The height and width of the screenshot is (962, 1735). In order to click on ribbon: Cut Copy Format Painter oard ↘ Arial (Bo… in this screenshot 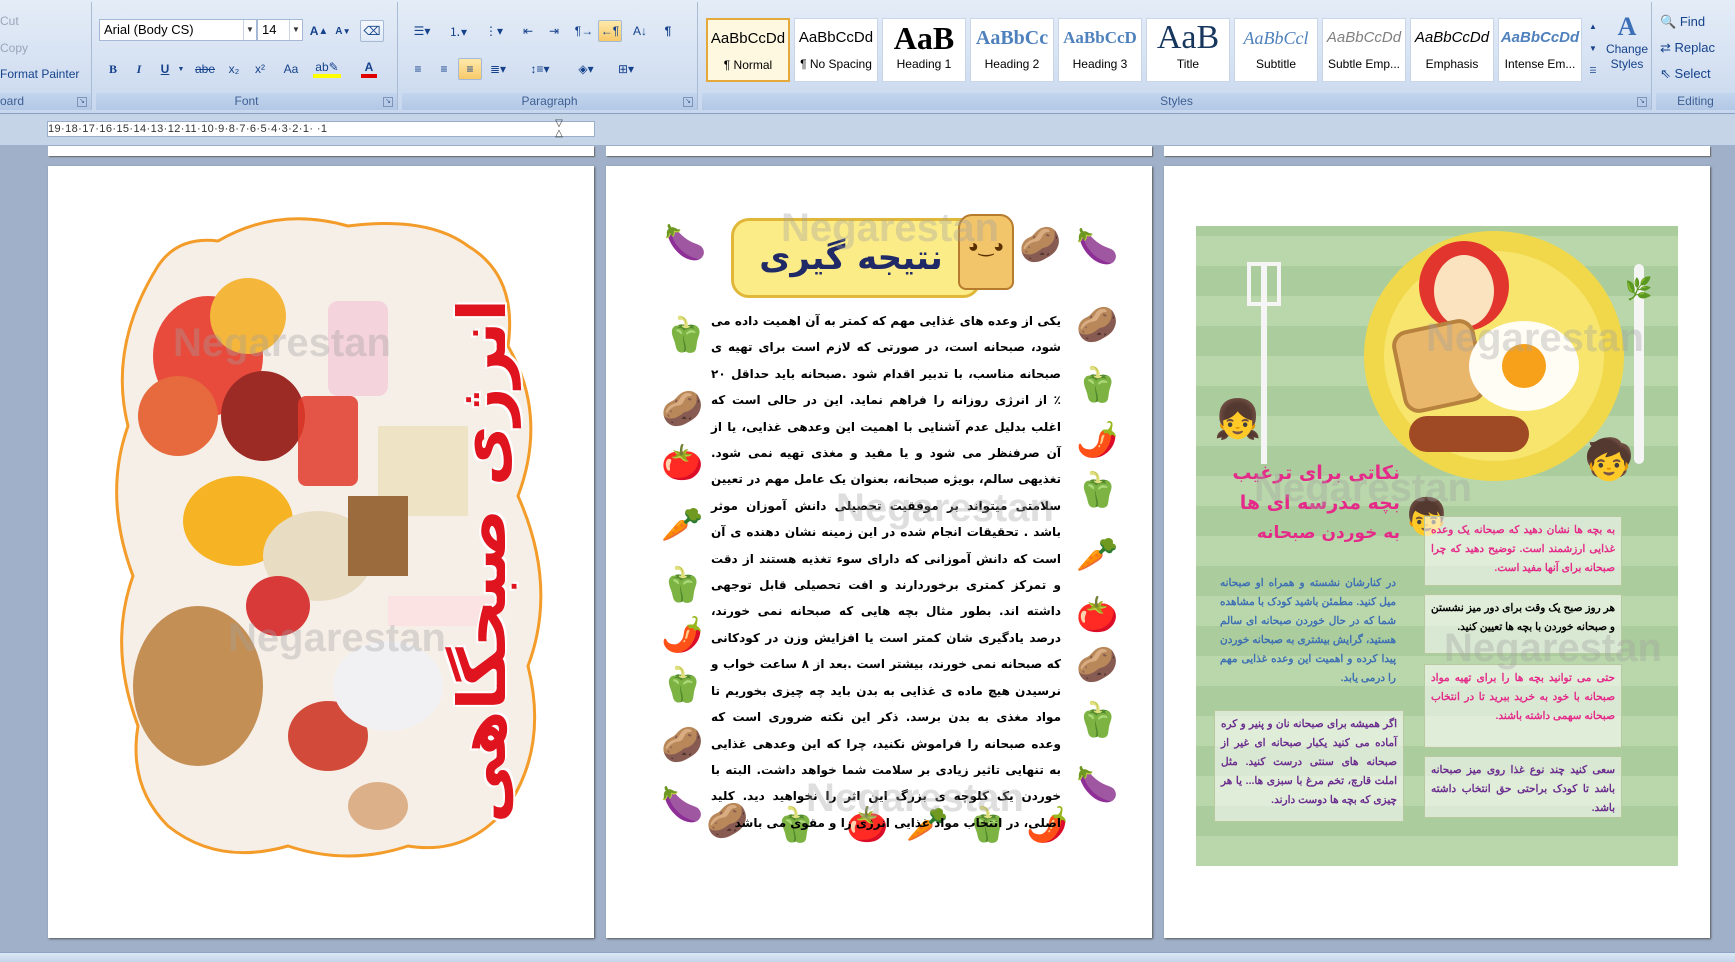, I will do `click(867, 57)`.